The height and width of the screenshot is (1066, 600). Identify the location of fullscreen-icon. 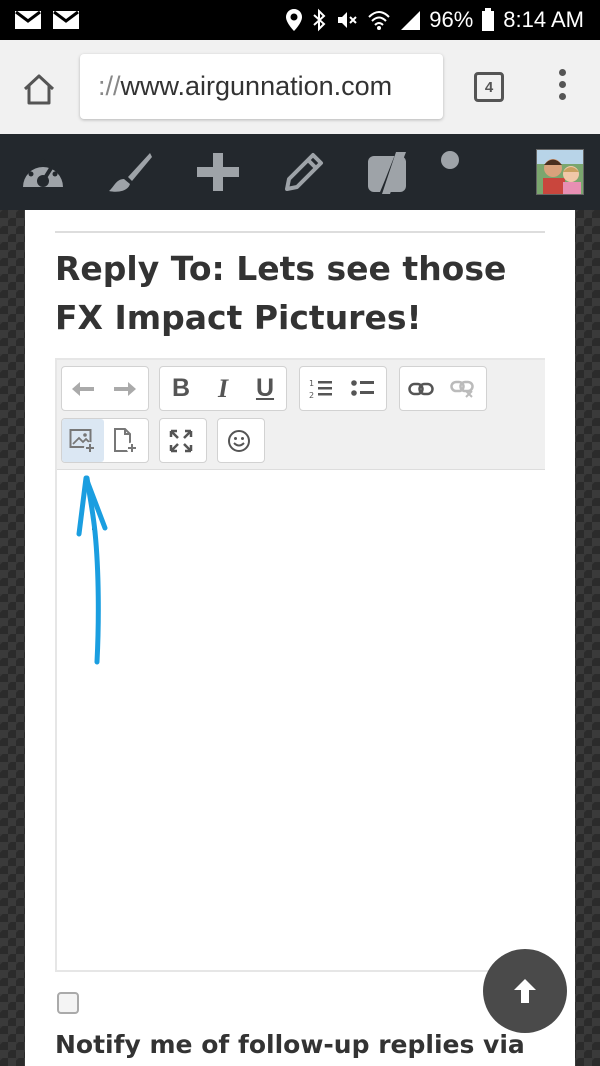
(181, 440).